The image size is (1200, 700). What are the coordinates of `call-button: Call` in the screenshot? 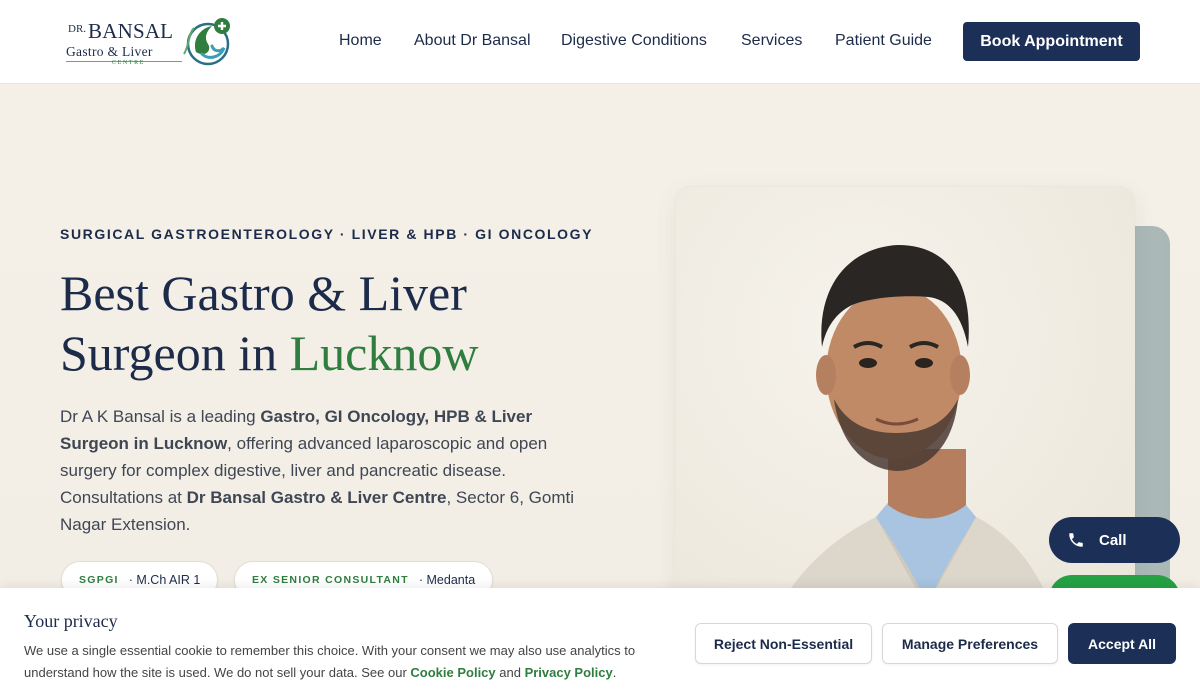 It's located at (1114, 540).